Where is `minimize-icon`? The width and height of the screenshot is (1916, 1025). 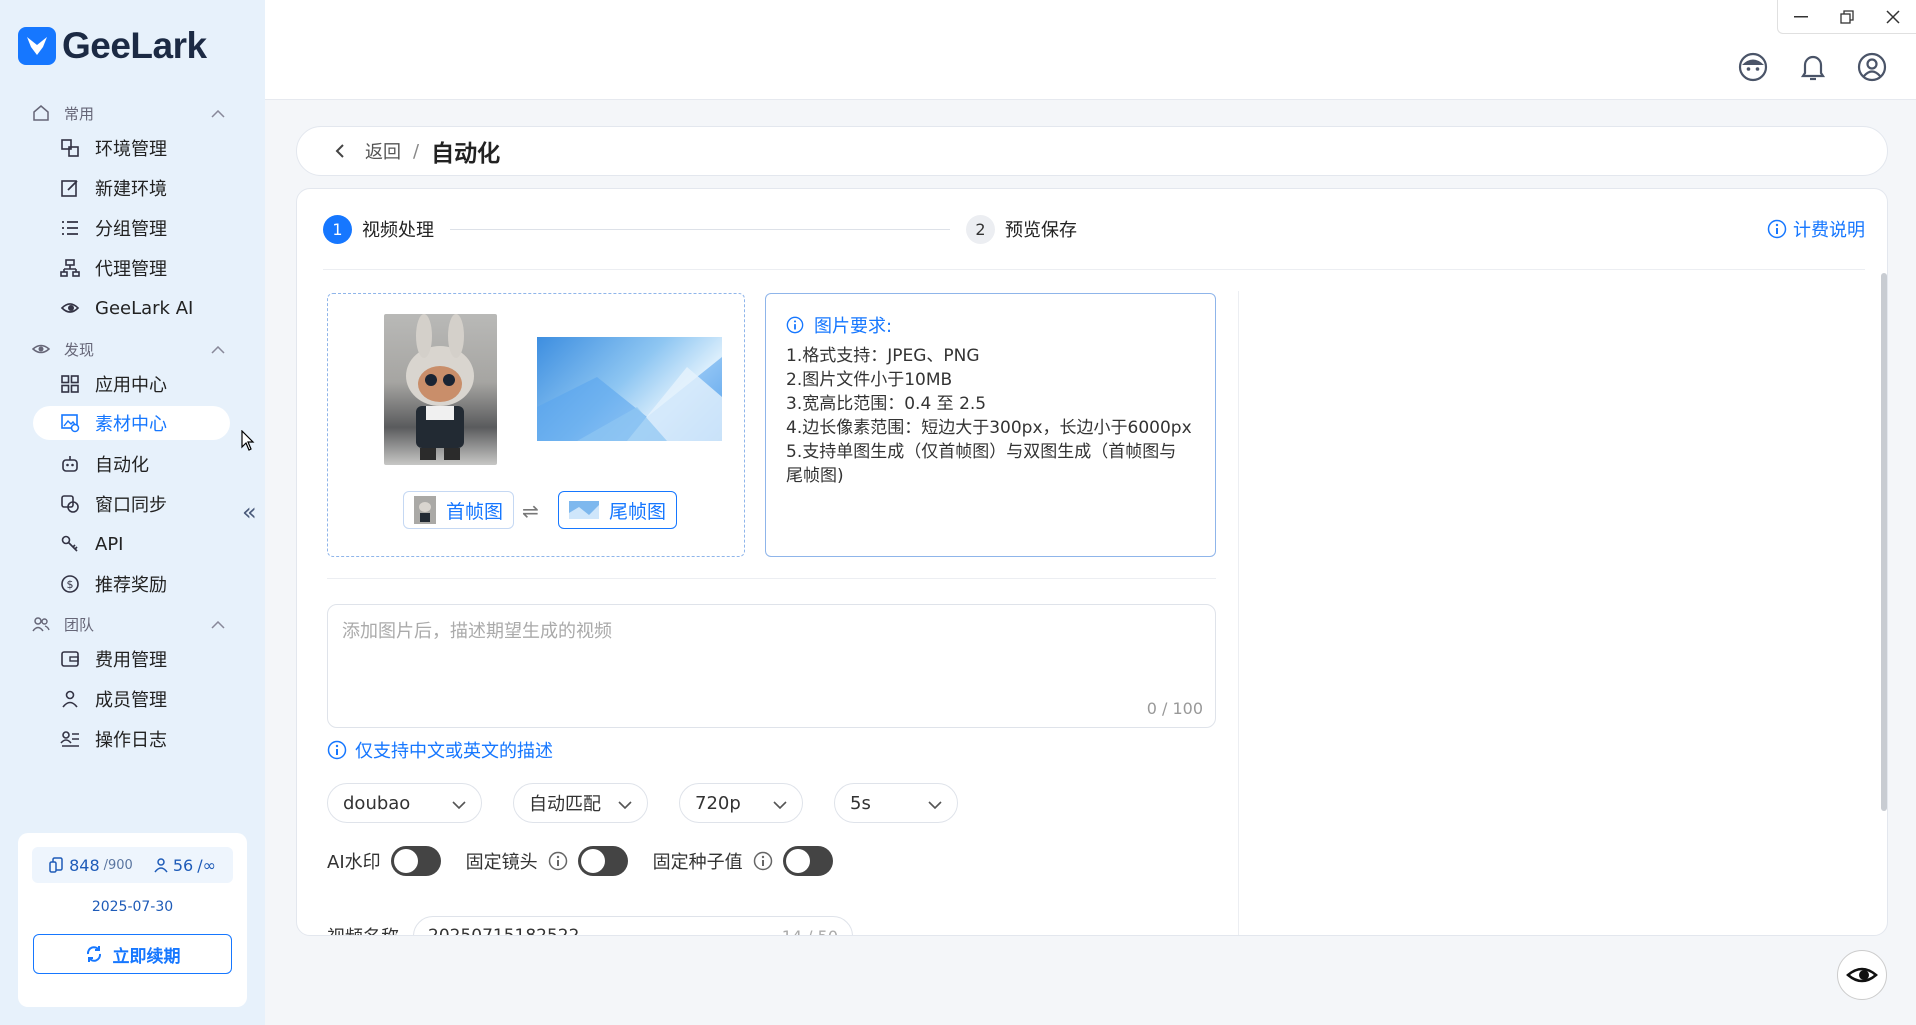 minimize-icon is located at coordinates (1801, 17).